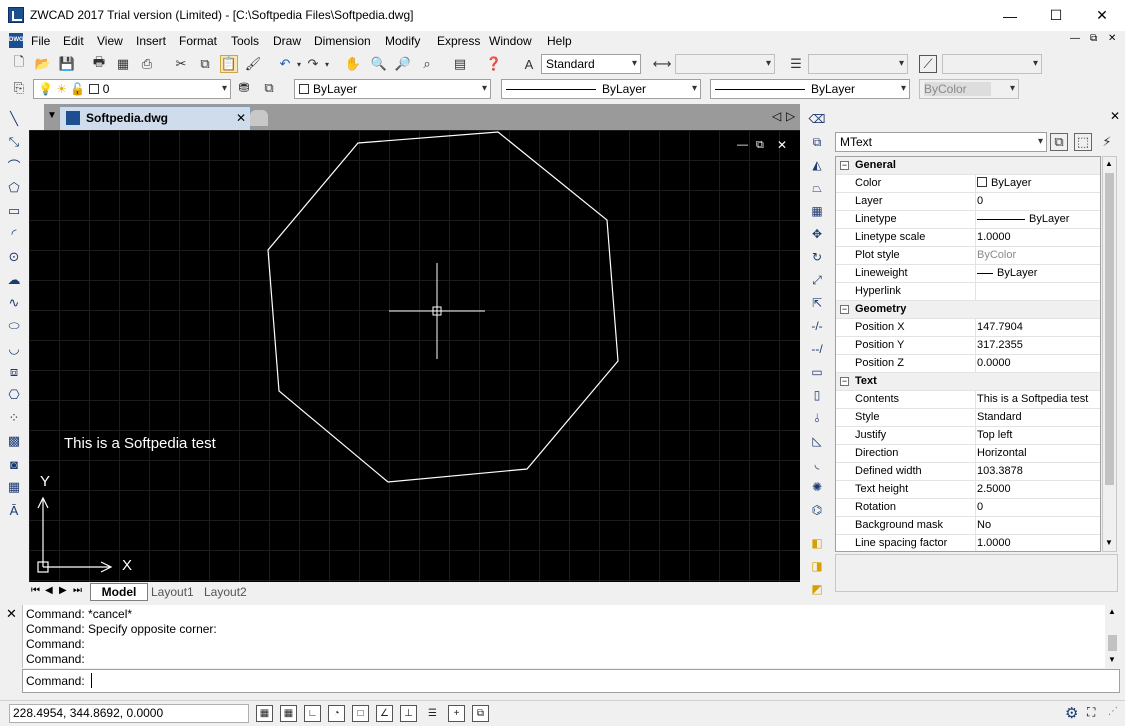 This screenshot has width=1125, height=726. Describe the element at coordinates (782, 145) in the screenshot. I see `viewport-close-icon: ✕` at that location.